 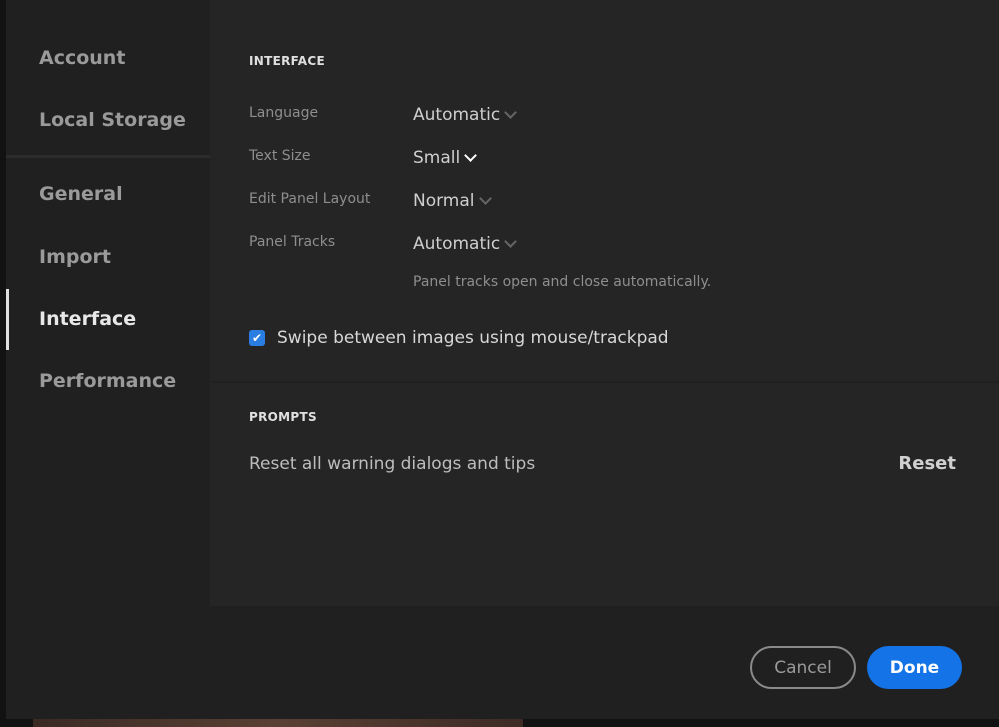 What do you see at coordinates (457, 244) in the screenshot?
I see `panel-tracks-value: Automatic` at bounding box center [457, 244].